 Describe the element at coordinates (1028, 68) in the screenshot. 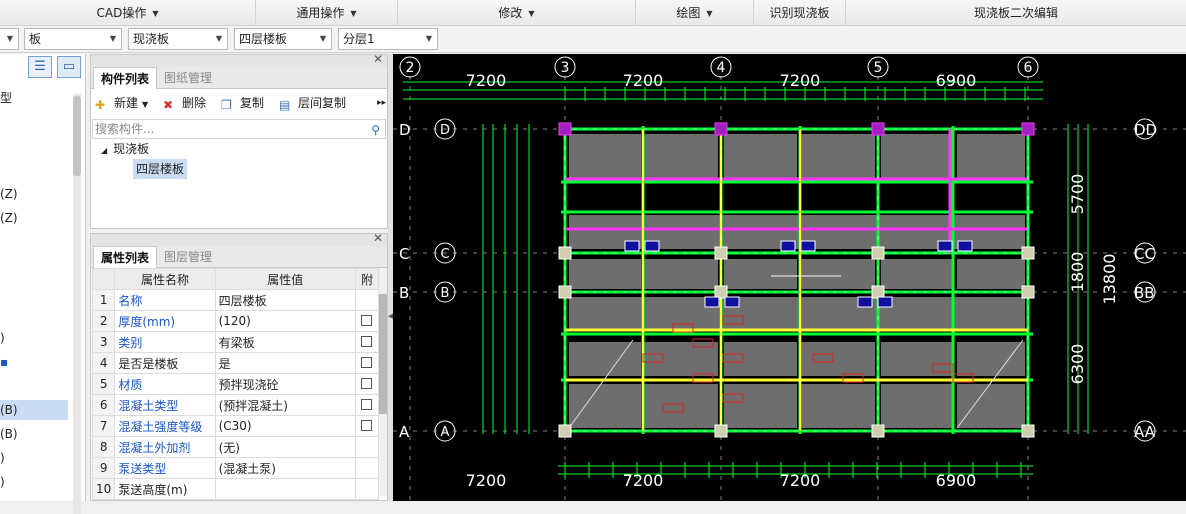

I see `axis-label-top: 6` at that location.